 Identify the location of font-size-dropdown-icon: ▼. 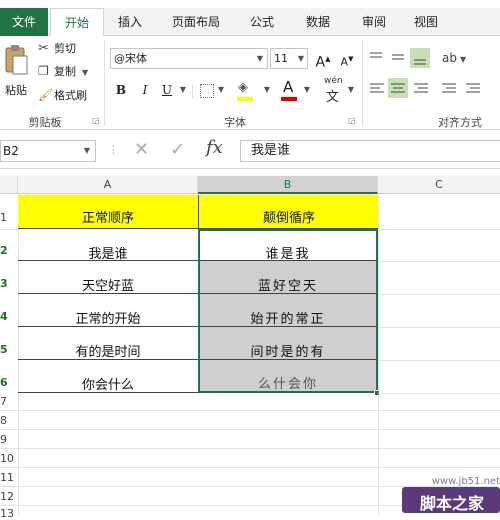
(301, 58).